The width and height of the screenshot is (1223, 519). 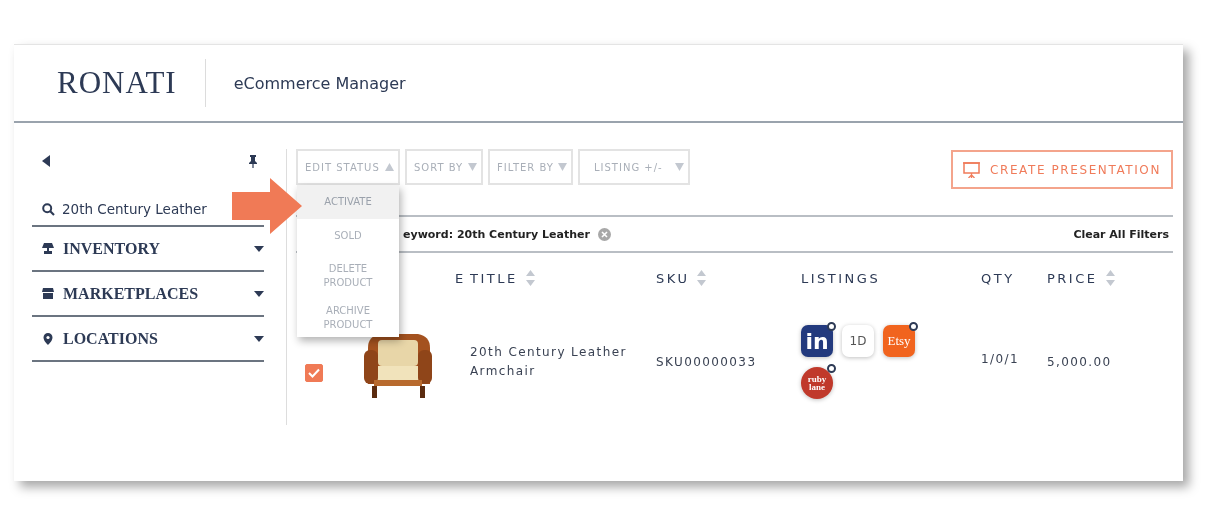 What do you see at coordinates (998, 278) in the screenshot?
I see `column-header: QTY` at bounding box center [998, 278].